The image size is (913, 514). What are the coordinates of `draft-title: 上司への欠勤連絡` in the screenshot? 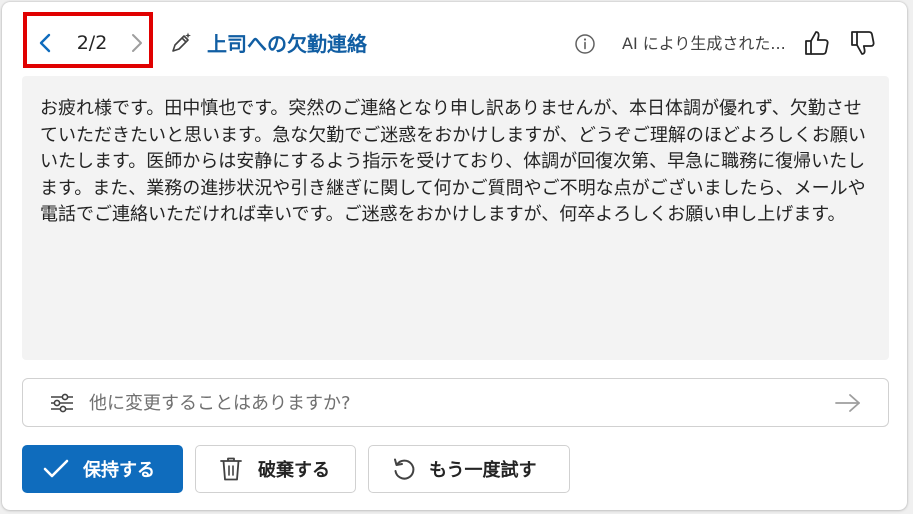 It's located at (287, 44).